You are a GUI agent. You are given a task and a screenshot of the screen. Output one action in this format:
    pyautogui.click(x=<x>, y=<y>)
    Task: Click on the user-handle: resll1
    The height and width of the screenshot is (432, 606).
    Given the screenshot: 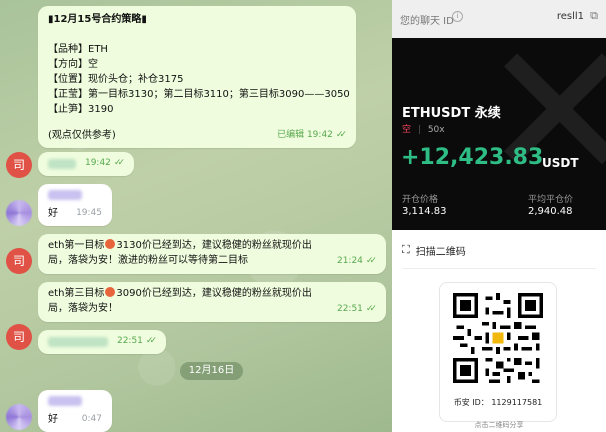 What is the action you would take?
    pyautogui.click(x=570, y=16)
    